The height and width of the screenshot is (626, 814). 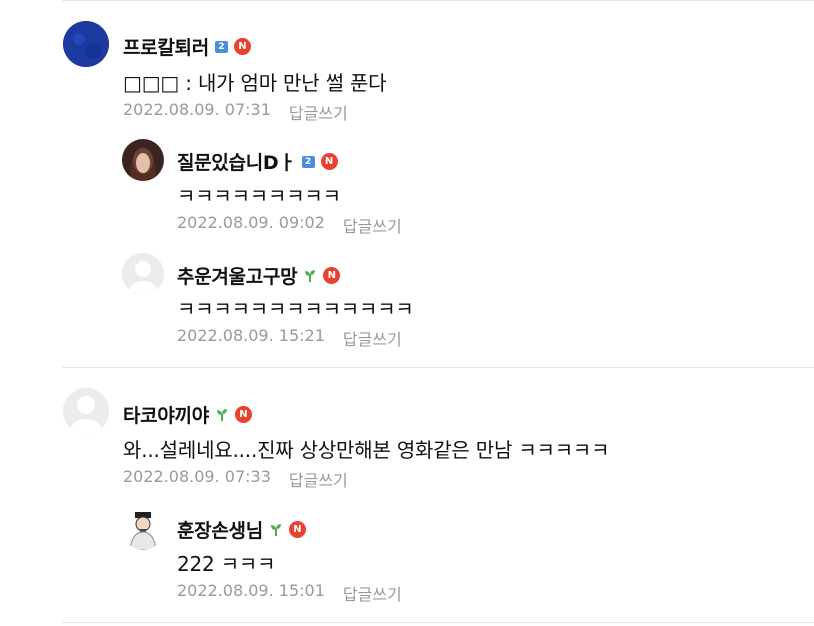 What do you see at coordinates (251, 590) in the screenshot?
I see `comment-date: 2022.08.09. 15:01` at bounding box center [251, 590].